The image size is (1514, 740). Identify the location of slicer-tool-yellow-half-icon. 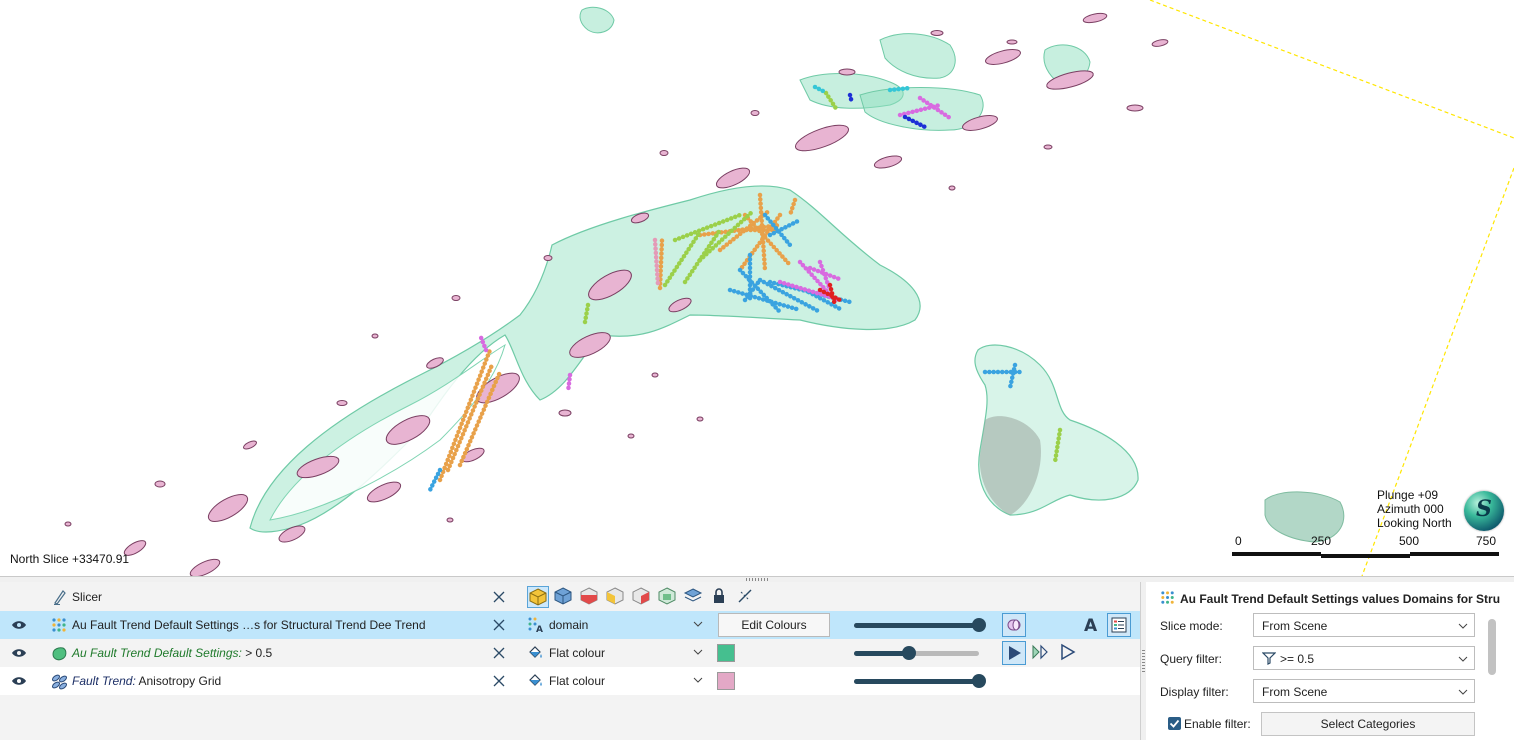
(616, 597).